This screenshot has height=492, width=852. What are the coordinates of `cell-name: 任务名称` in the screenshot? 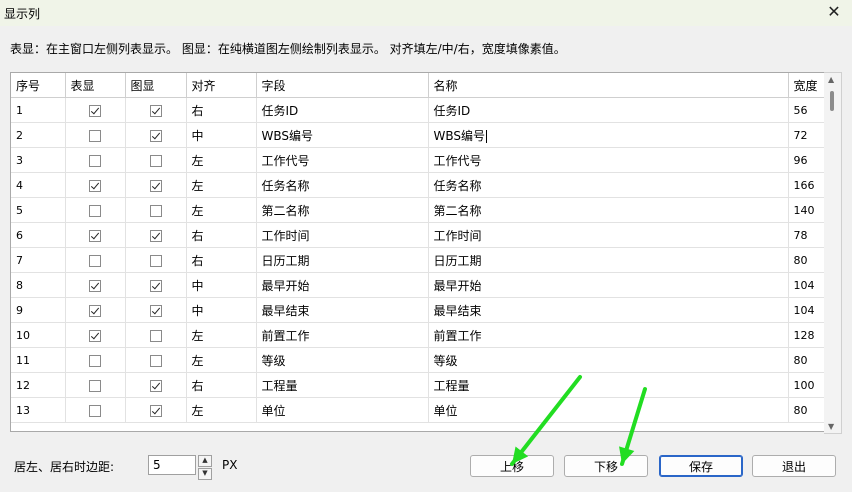 It's located at (608, 185).